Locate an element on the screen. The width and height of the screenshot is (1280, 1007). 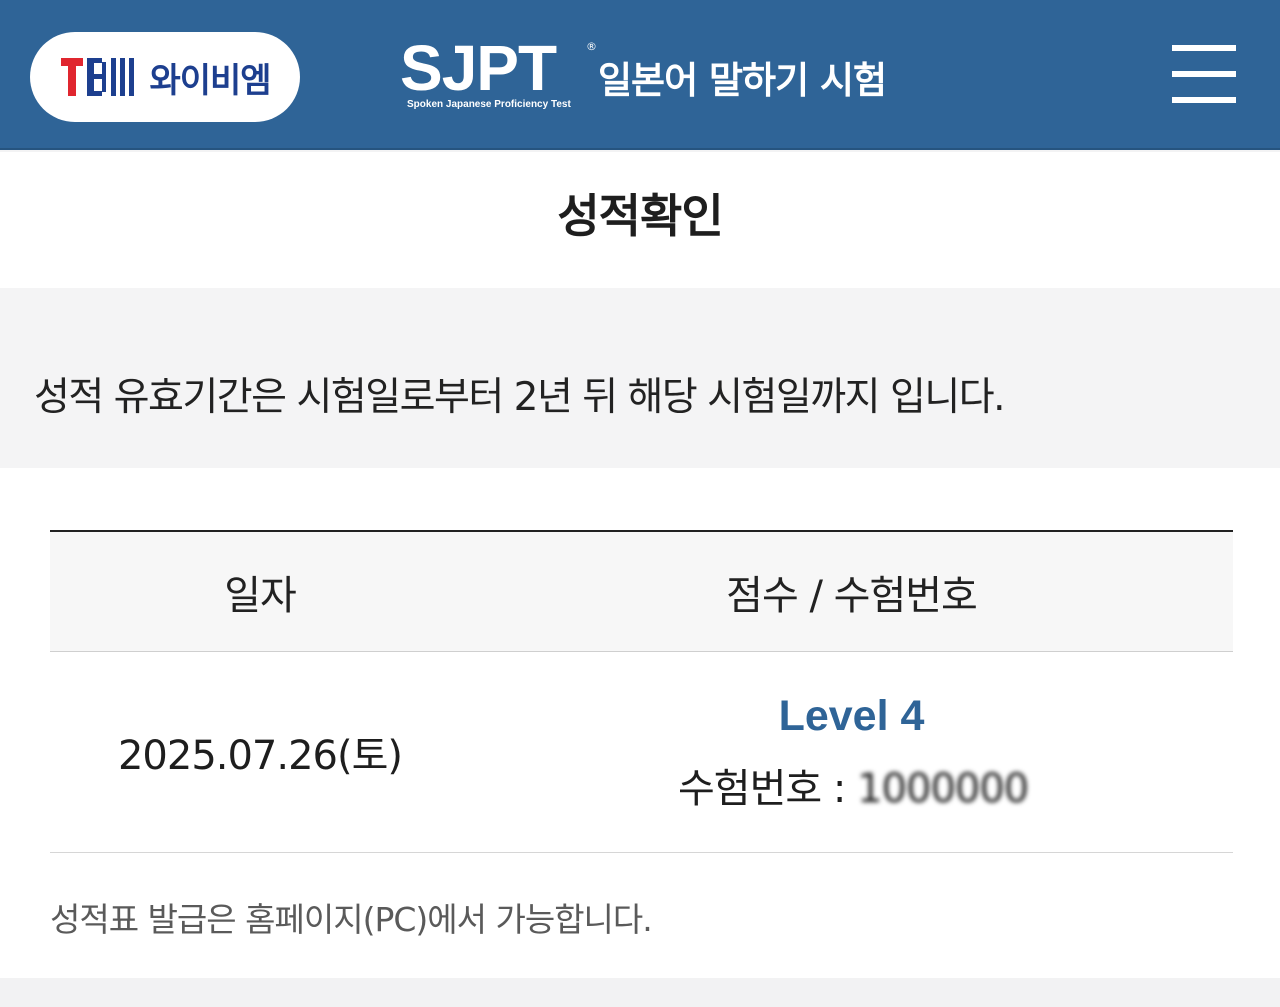
registered-mark: ® is located at coordinates (591, 46).